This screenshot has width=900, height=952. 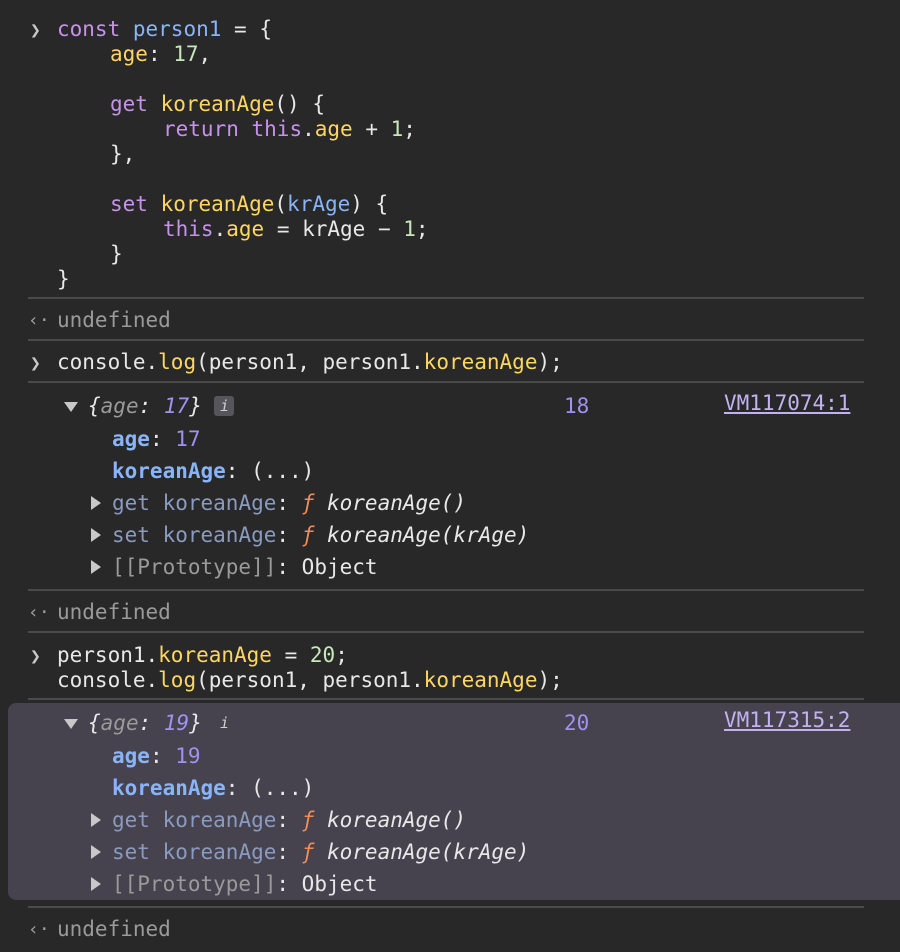 I want to click on code-line: const person1 = {, so click(x=164, y=29).